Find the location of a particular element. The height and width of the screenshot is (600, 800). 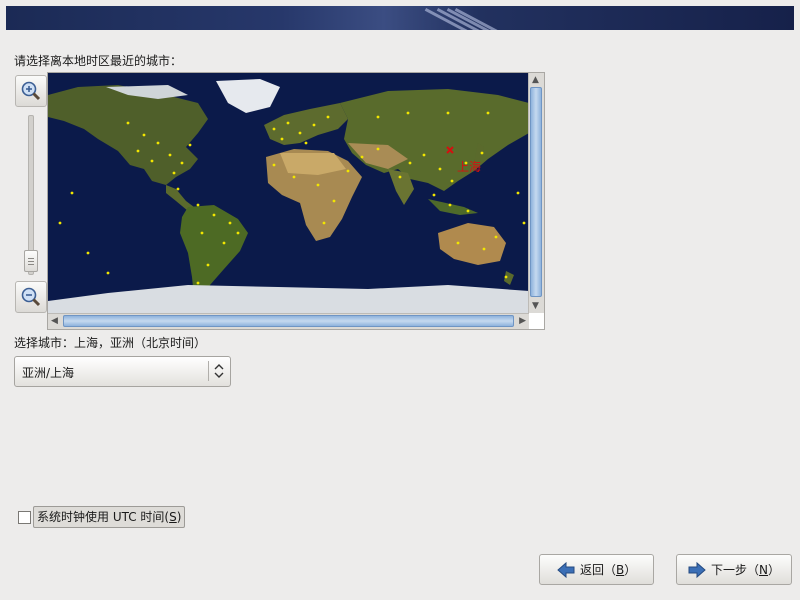

selected-city-line: 选择城市：上海，亚洲（北京时间） is located at coordinates (110, 342).